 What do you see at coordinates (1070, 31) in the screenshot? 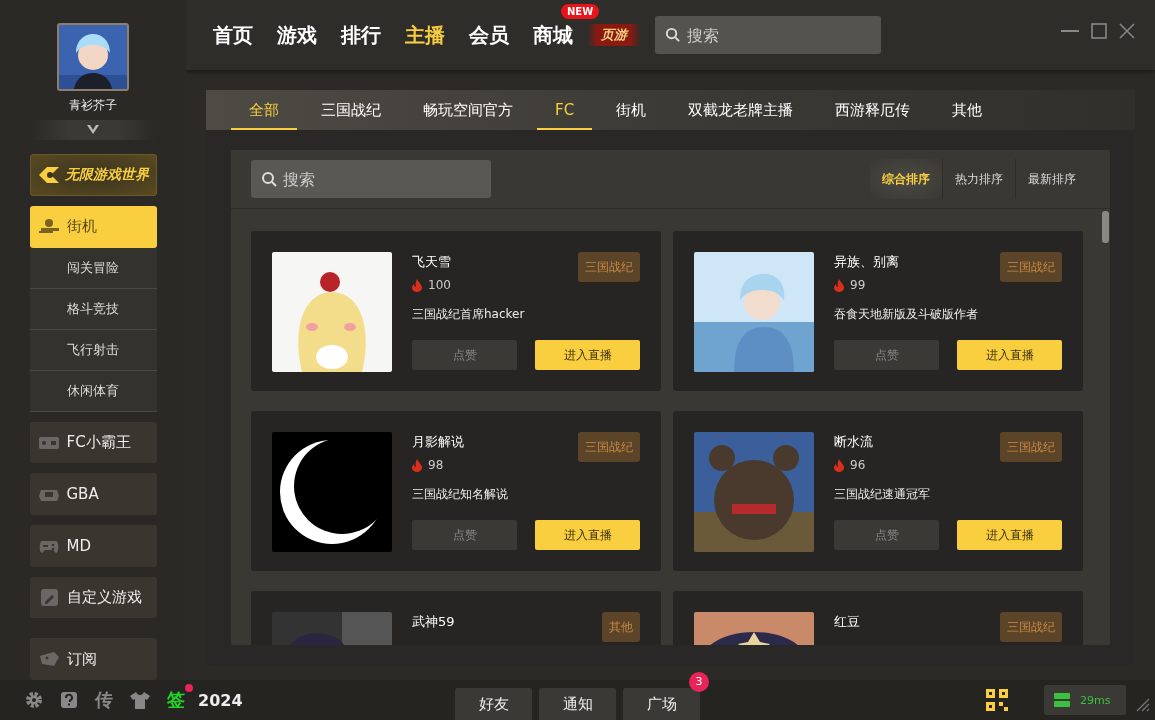
I see `minimize-icon` at bounding box center [1070, 31].